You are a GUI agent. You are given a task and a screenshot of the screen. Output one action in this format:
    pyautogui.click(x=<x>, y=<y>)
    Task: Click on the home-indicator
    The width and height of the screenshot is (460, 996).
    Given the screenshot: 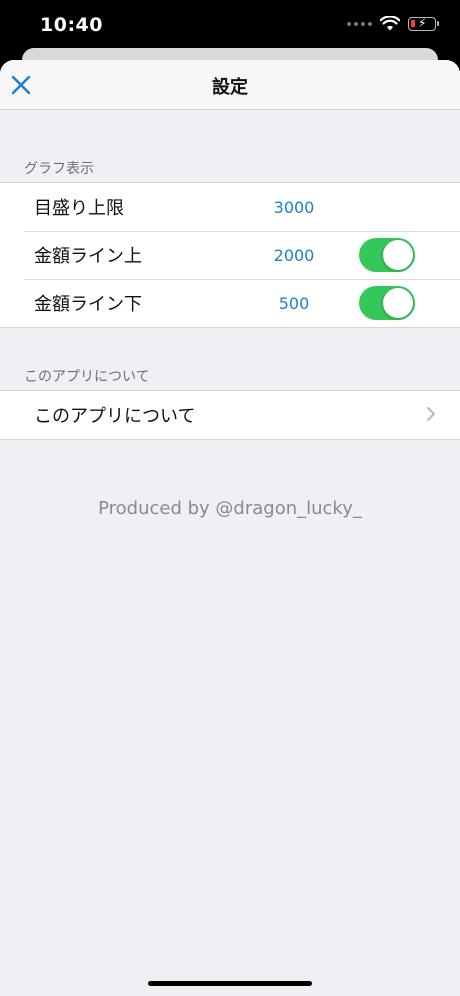 What is the action you would take?
    pyautogui.click(x=230, y=983)
    